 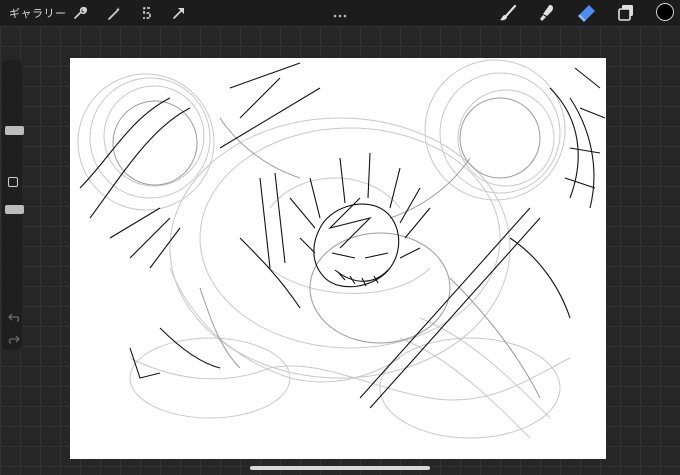 I want to click on color-picker-swatch, so click(x=665, y=12).